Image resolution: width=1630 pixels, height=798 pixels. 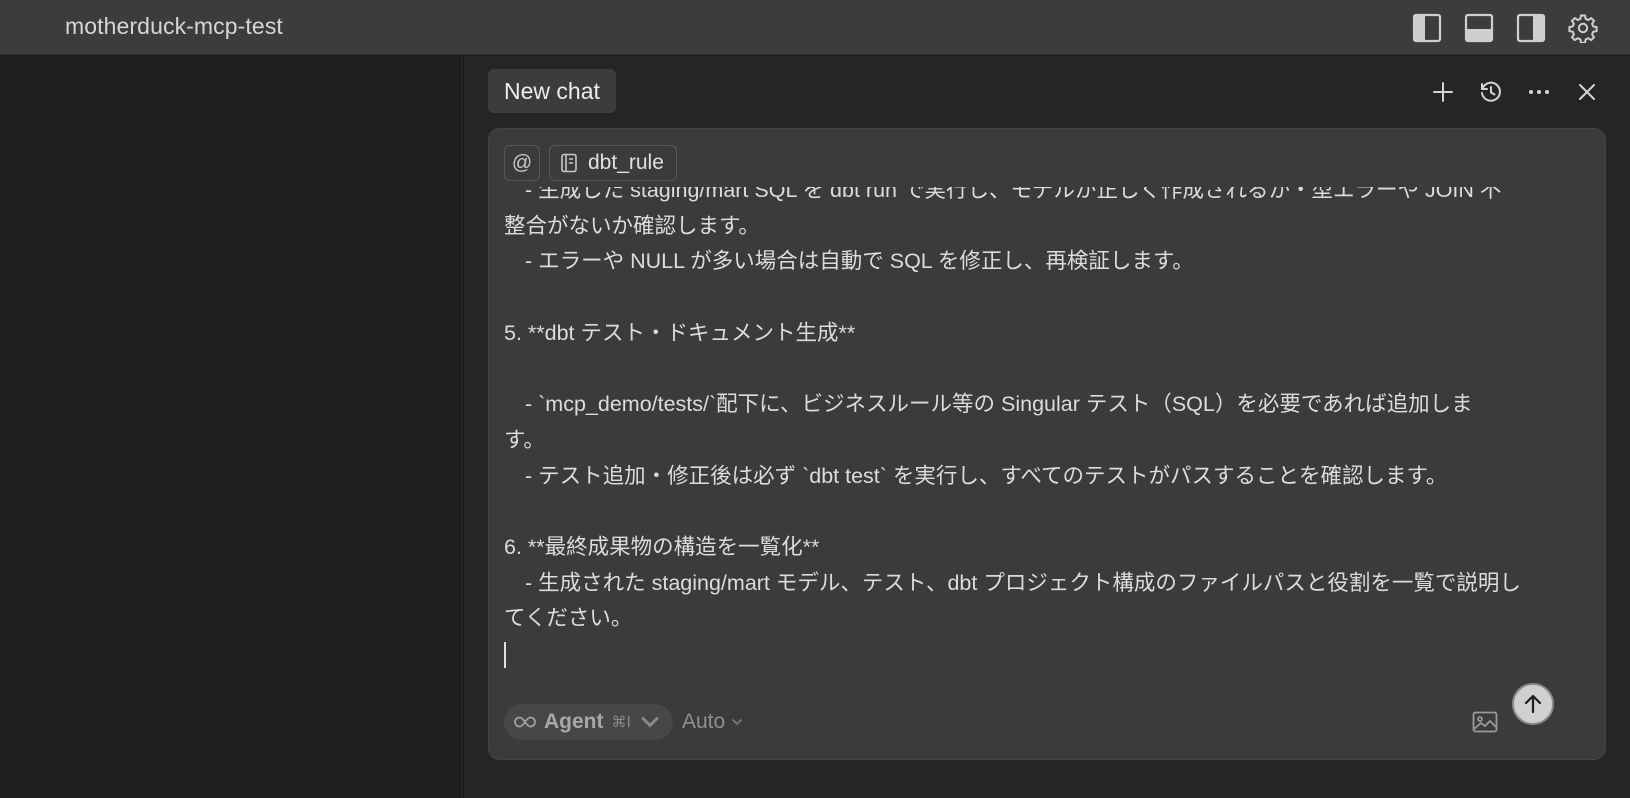 I want to click on agent-mode-label: Agent, so click(x=574, y=721).